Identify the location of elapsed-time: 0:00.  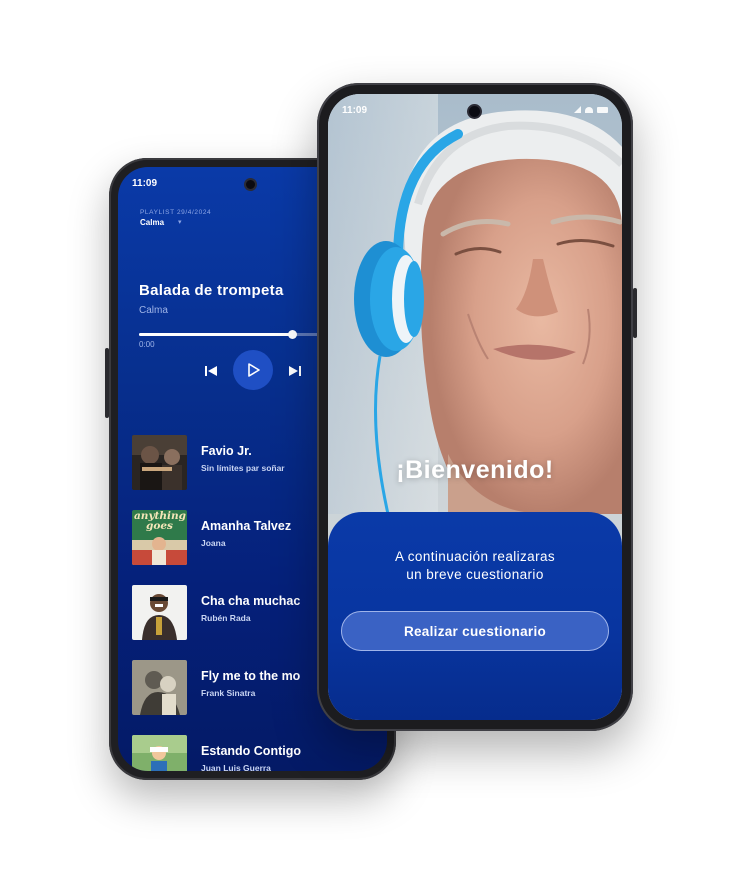
(147, 344).